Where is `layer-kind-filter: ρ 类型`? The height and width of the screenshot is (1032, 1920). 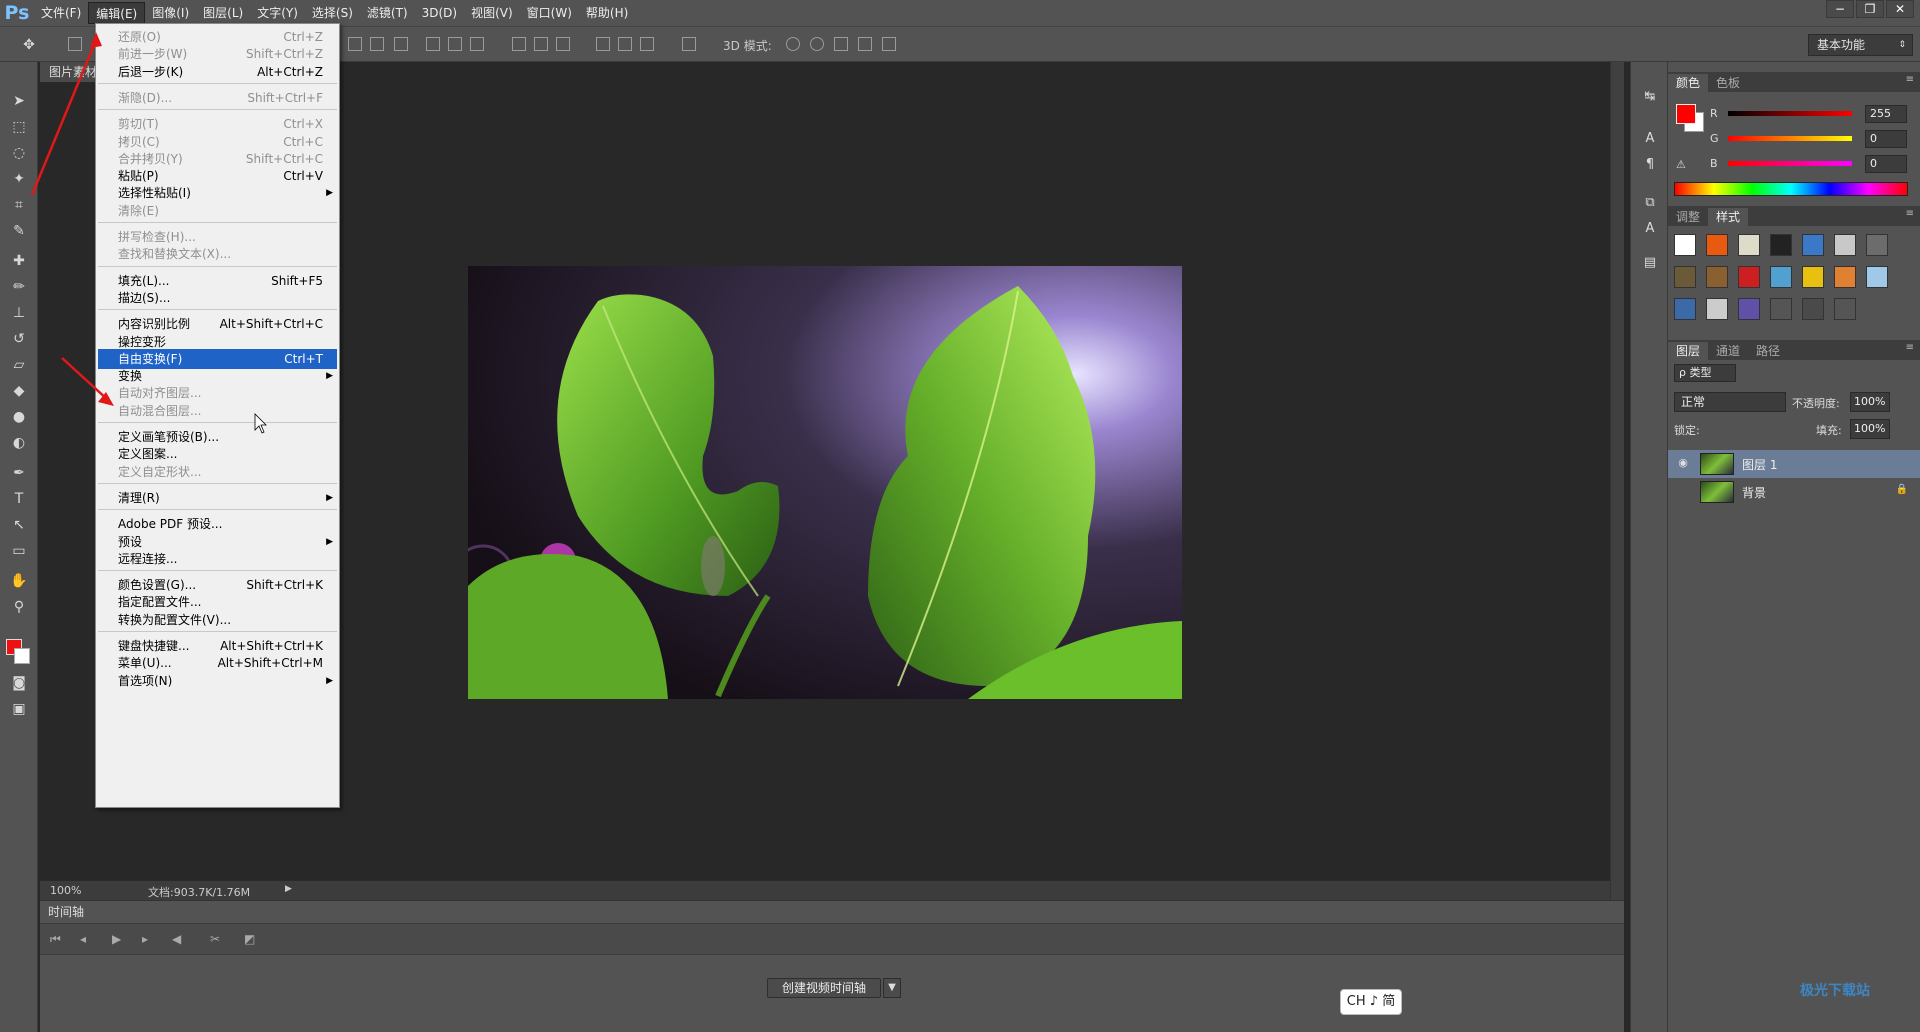
layer-kind-filter: ρ 类型 is located at coordinates (1705, 373).